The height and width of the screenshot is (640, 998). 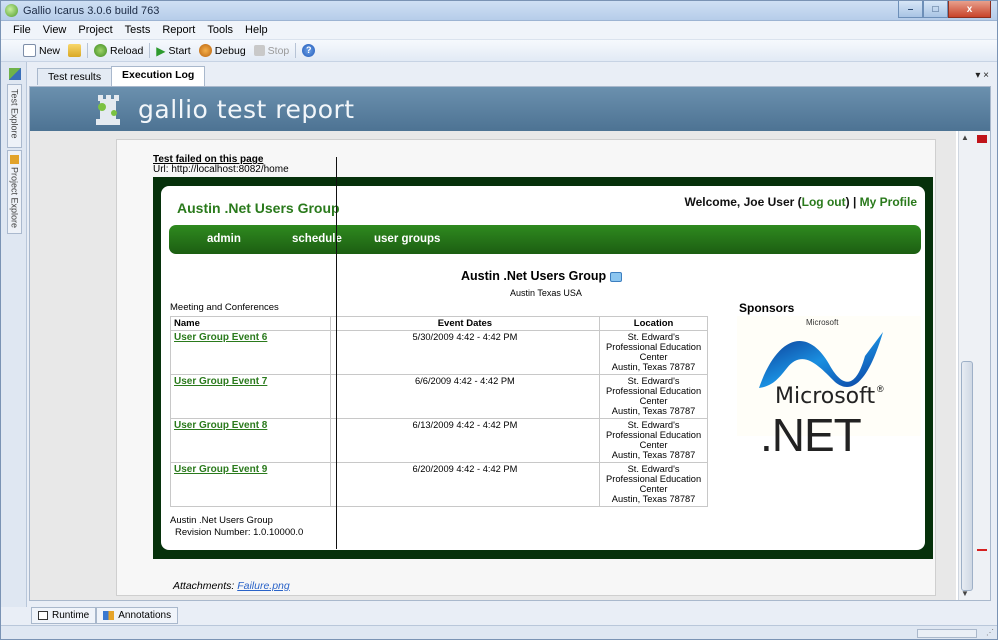 I want to click on reload-button: Reload, so click(x=118, y=50).